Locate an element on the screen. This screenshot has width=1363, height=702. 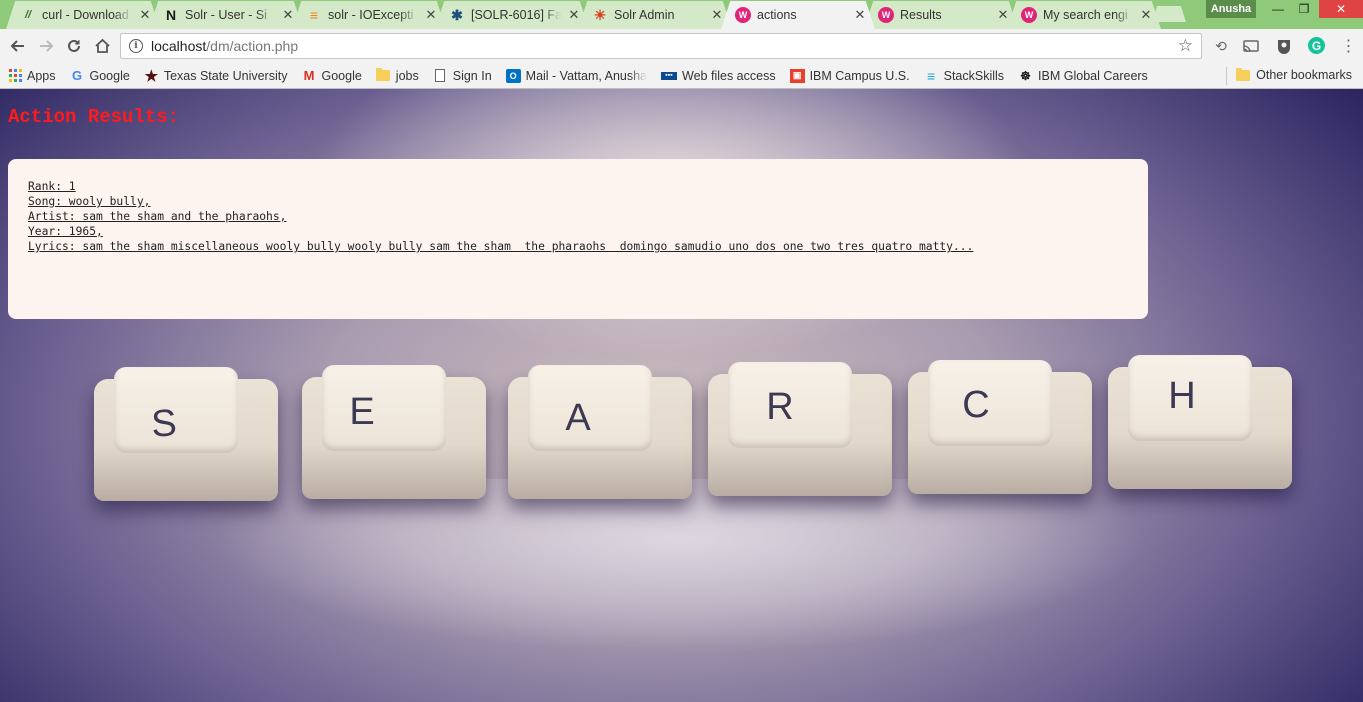
gmail-icon: M is located at coordinates (309, 75).